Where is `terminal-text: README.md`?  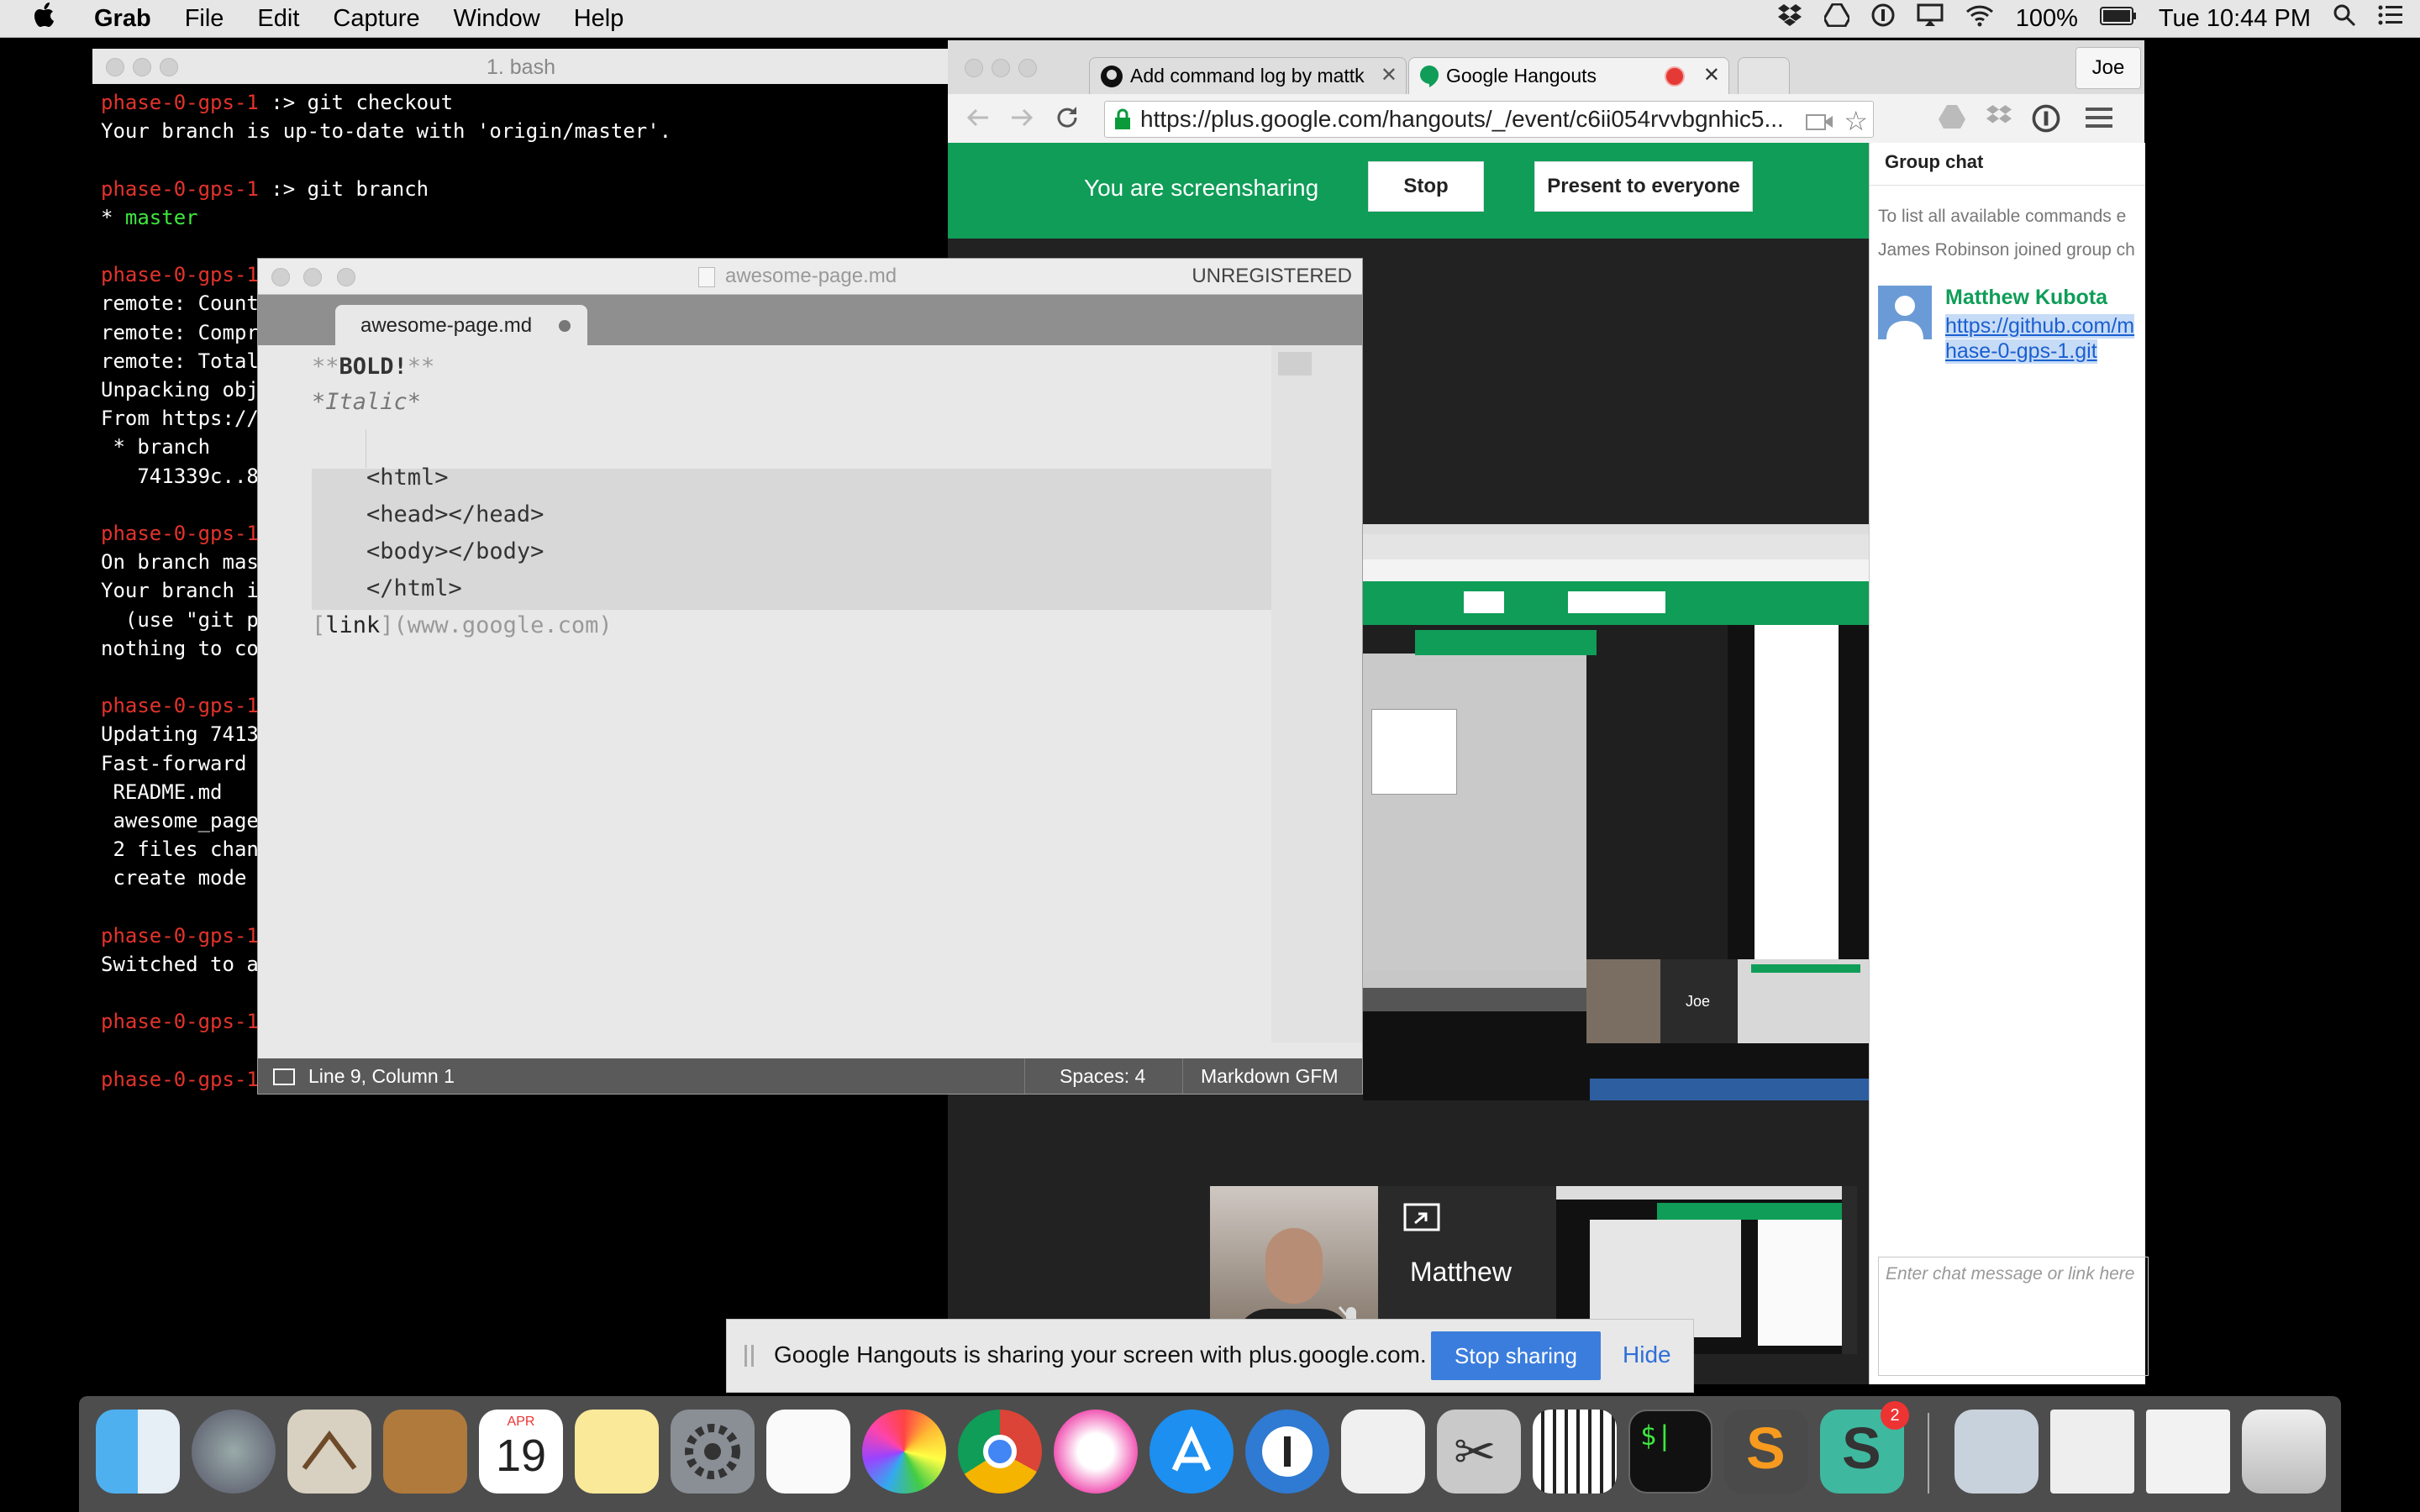
terminal-text: README.md is located at coordinates (162, 792).